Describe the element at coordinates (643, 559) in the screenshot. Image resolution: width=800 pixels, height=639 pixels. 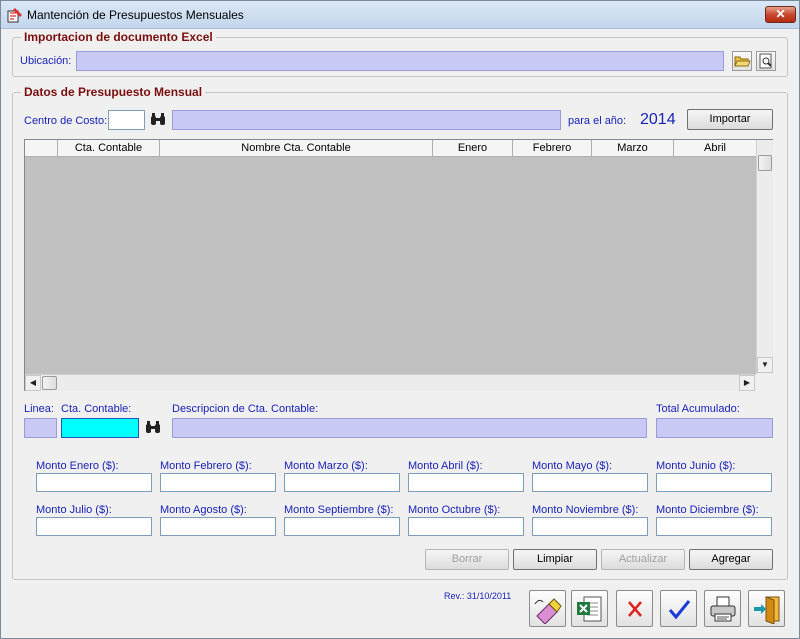
I see `actualizar-button: Actualizar` at that location.